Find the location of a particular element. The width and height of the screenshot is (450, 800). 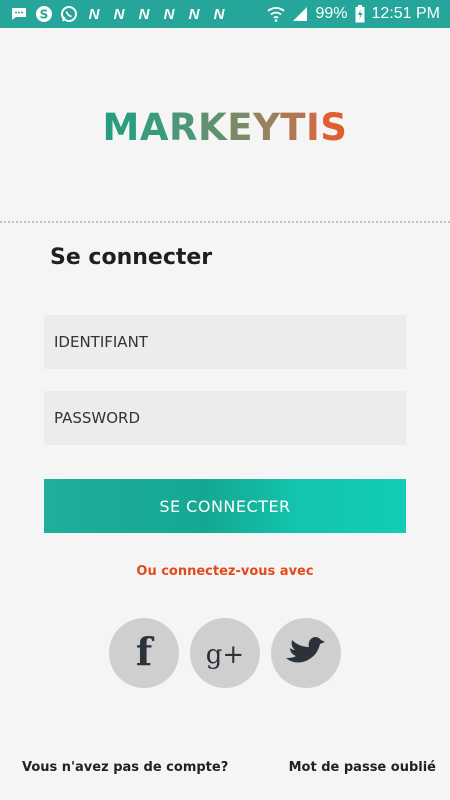

signup-link: Vous n'avez pas de compte? is located at coordinates (125, 767).